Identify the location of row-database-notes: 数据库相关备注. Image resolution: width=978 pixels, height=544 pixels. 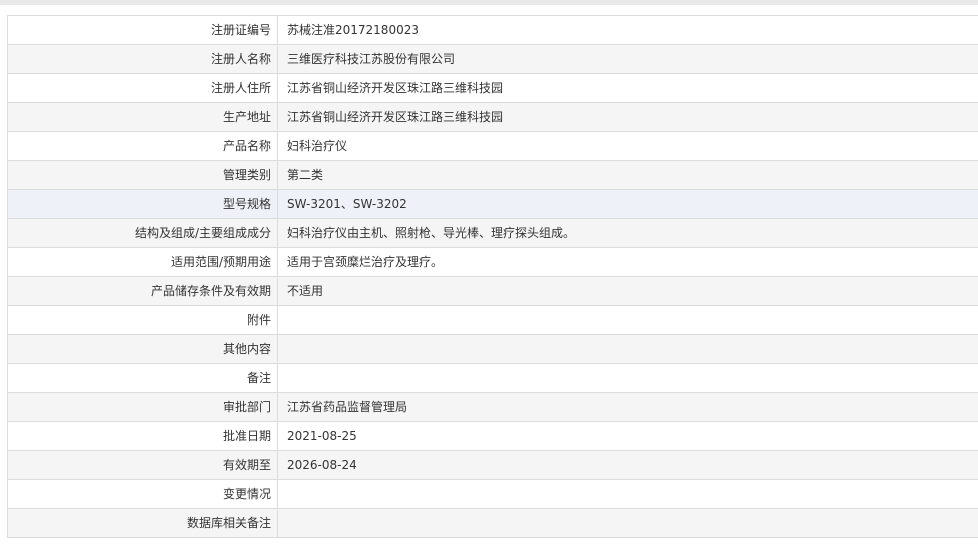
(493, 523).